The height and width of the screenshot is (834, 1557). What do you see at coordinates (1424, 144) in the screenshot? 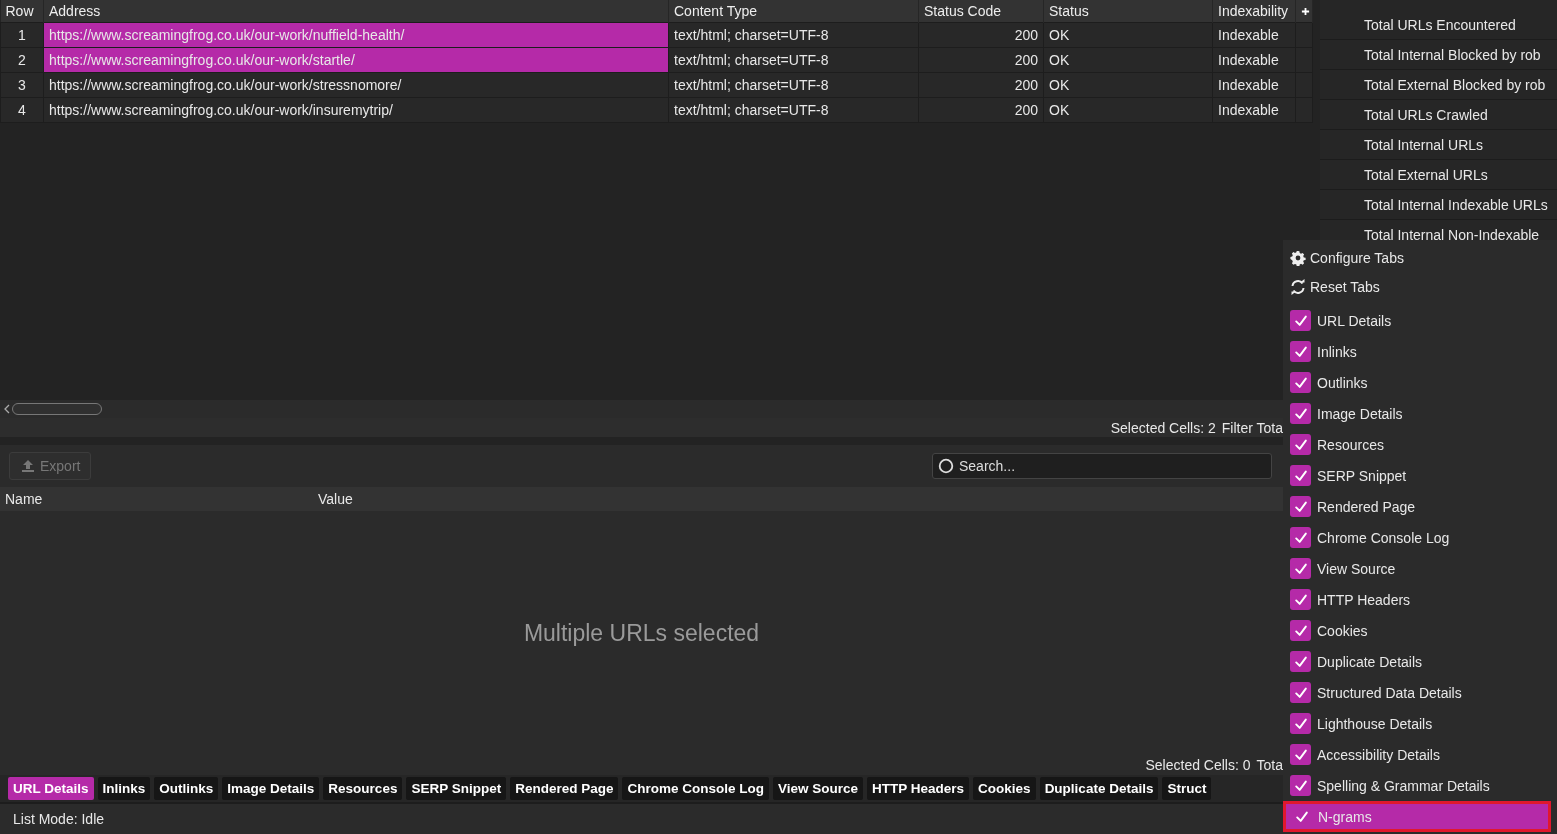
I see `overview-item: Total Internal URLs` at bounding box center [1424, 144].